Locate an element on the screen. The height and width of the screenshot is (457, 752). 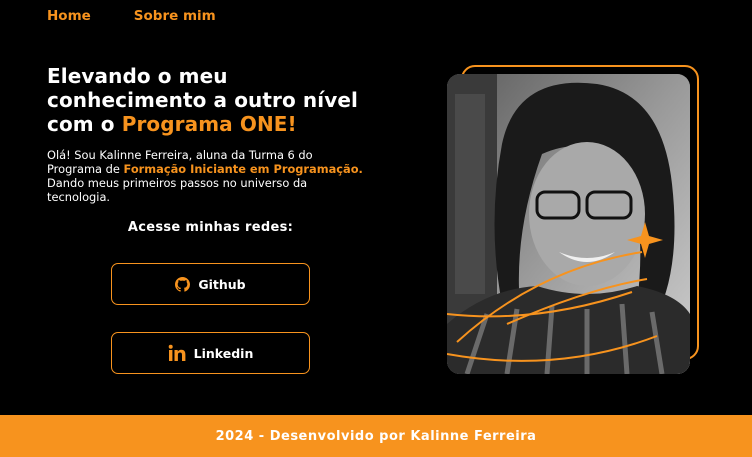
linkedin-button-label: Linkedin is located at coordinates (223, 353).